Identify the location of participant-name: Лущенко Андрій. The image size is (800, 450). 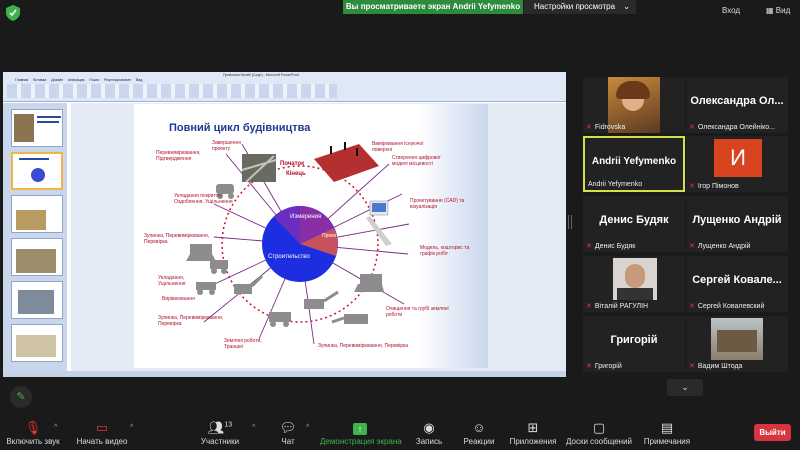
(737, 220).